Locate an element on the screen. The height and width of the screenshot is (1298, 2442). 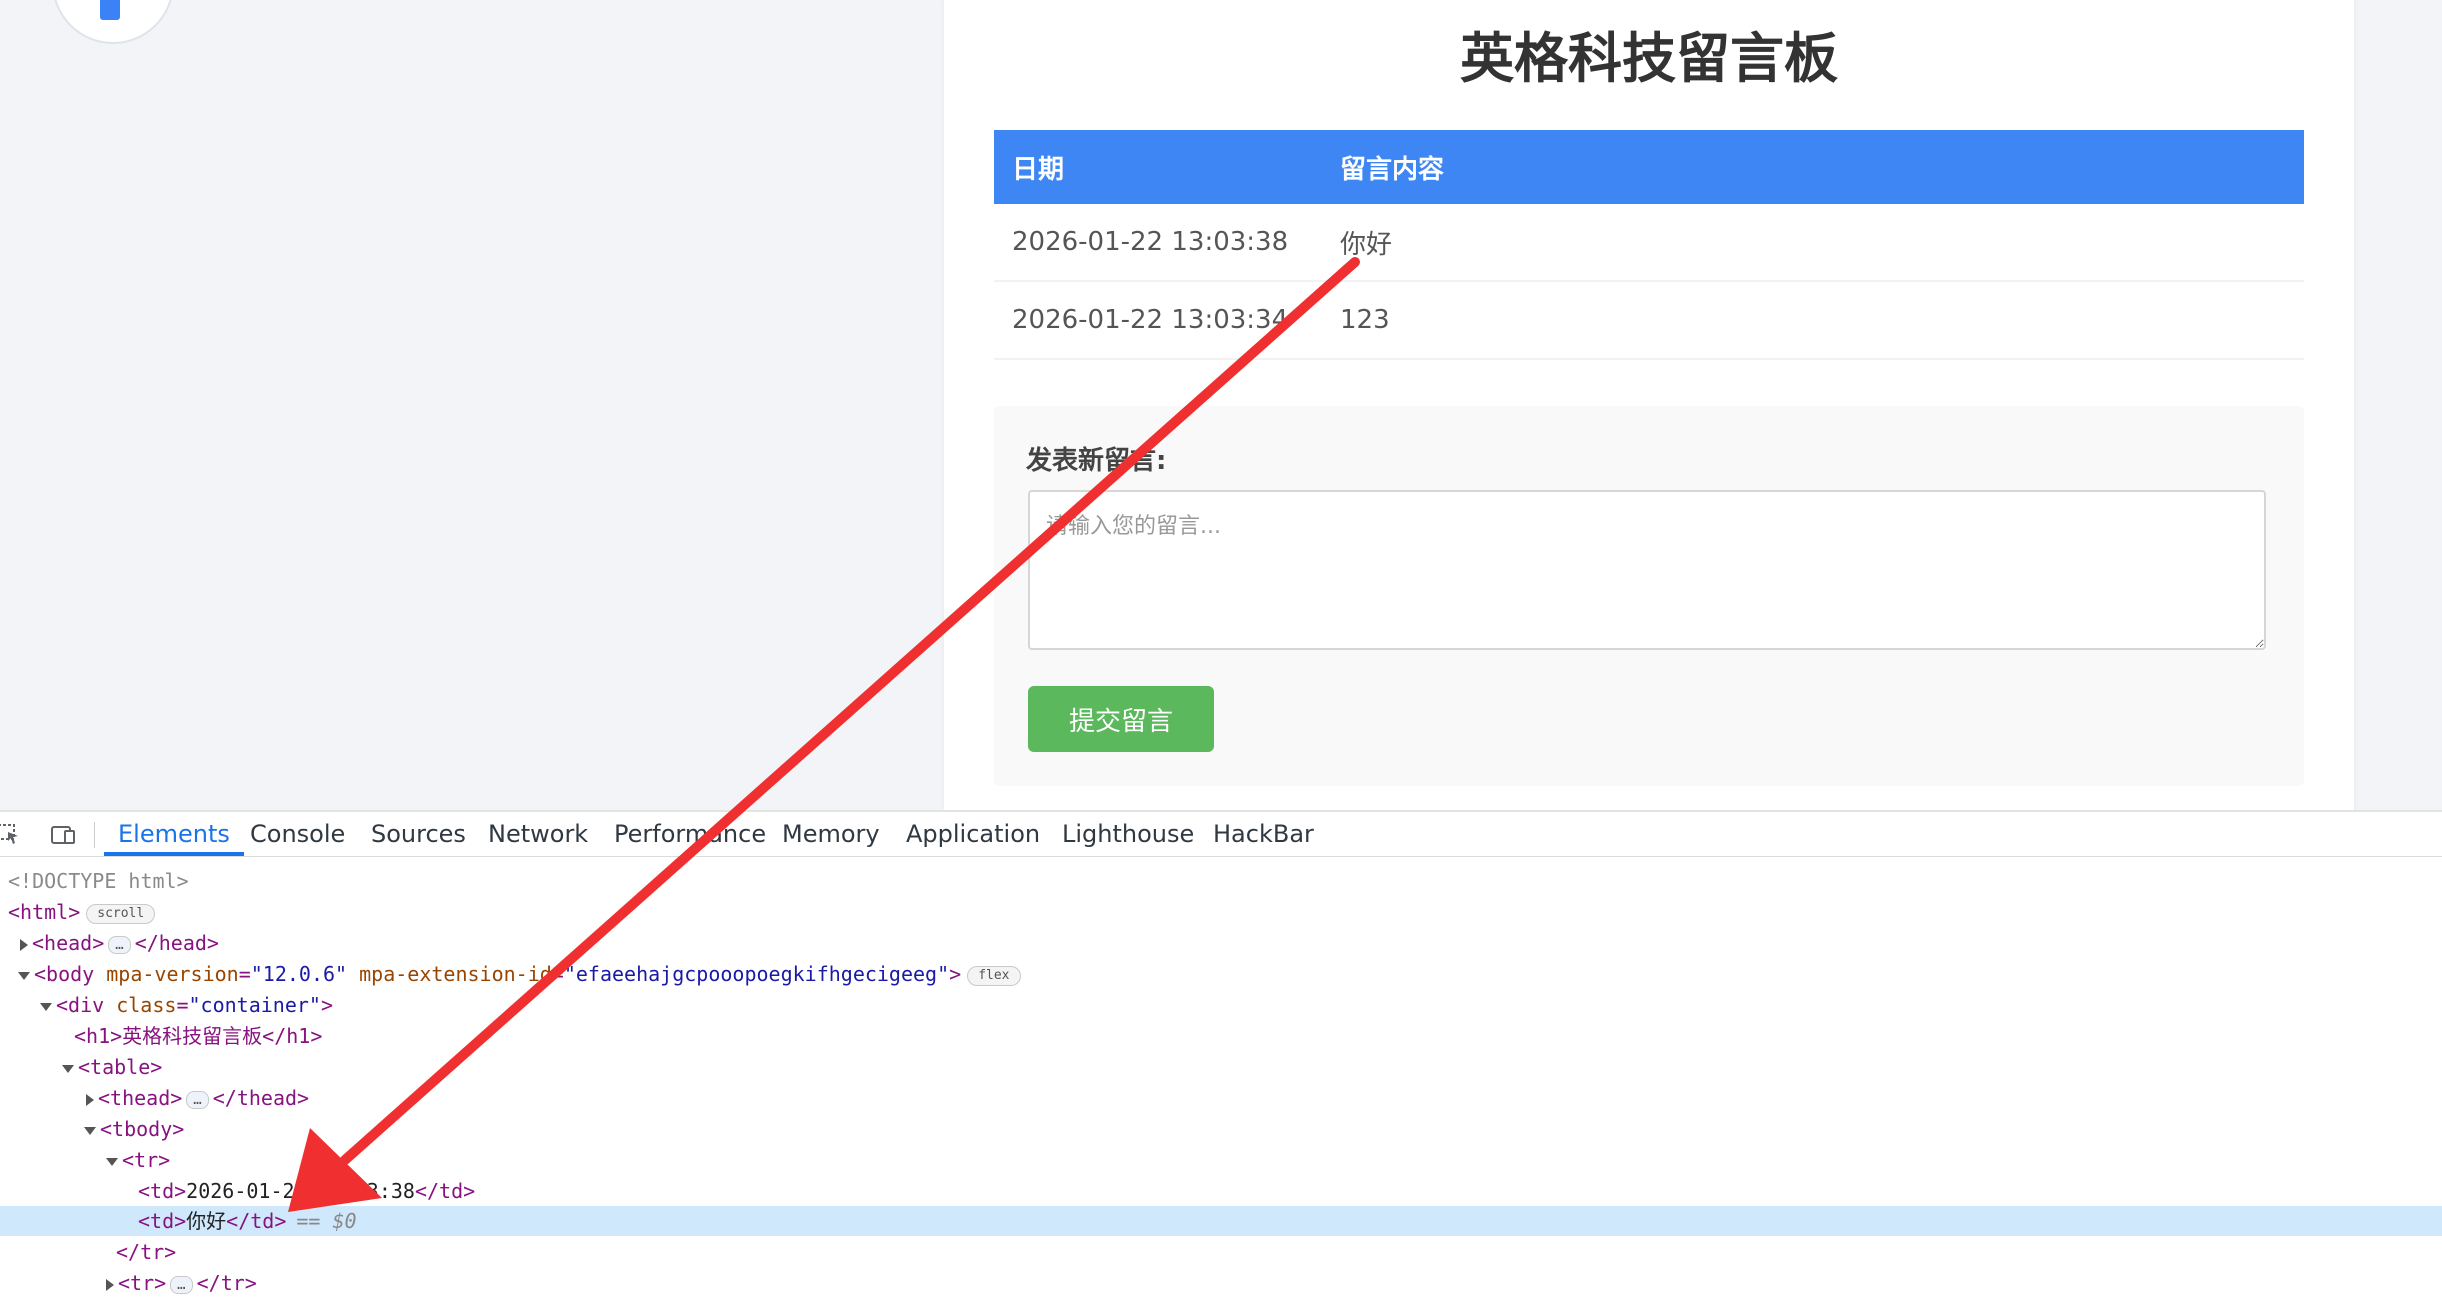
body-attr-name: mpa-extension-id is located at coordinates (455, 974).